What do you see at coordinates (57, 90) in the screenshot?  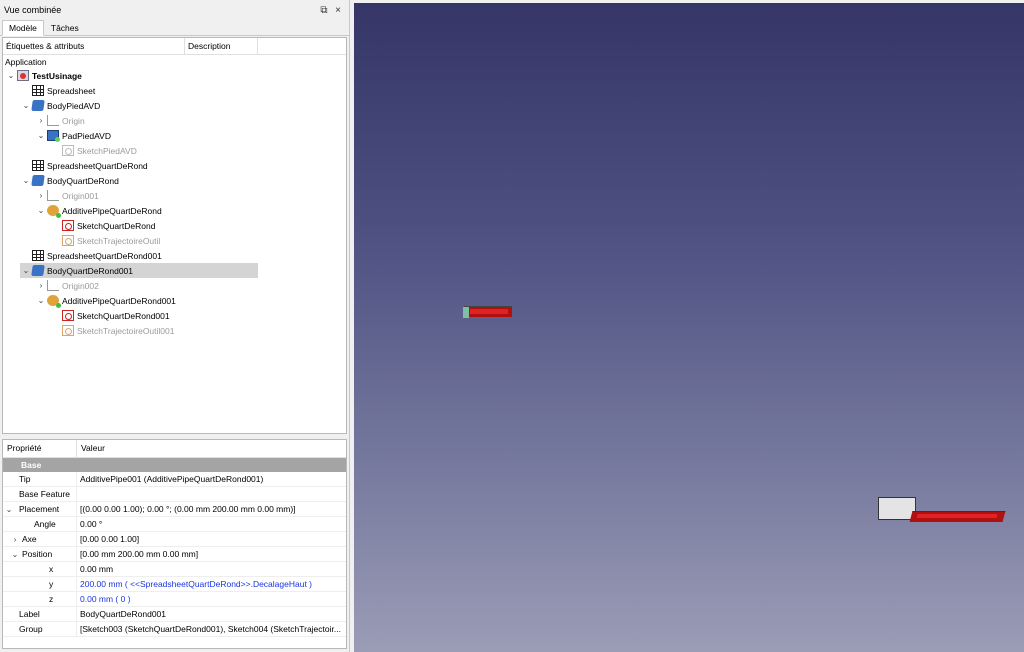 I see `tree-item-spreadsheet: Spreadsheet` at bounding box center [57, 90].